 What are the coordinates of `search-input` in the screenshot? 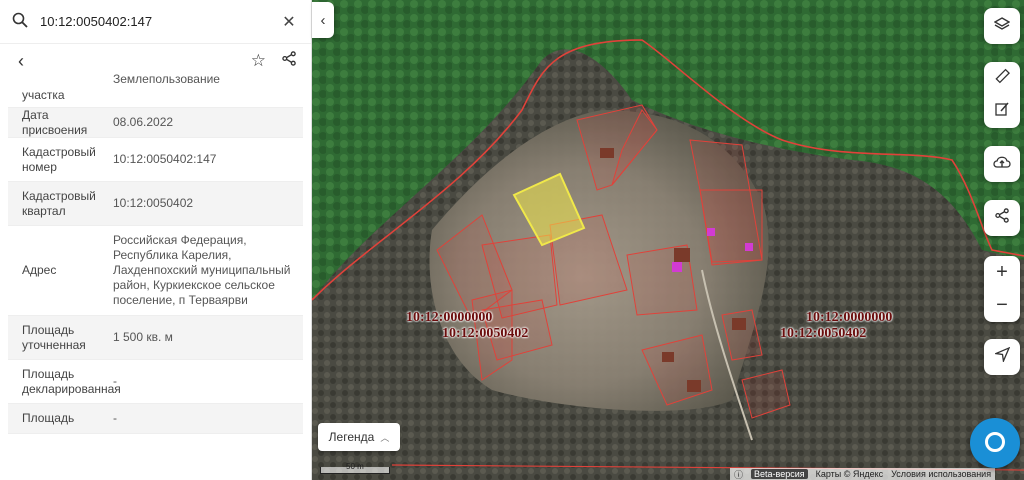 It's located at (156, 21).